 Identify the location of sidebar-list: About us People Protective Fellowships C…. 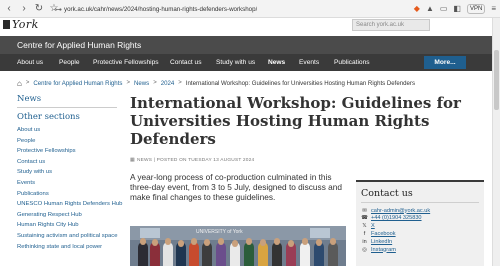
(70, 190).